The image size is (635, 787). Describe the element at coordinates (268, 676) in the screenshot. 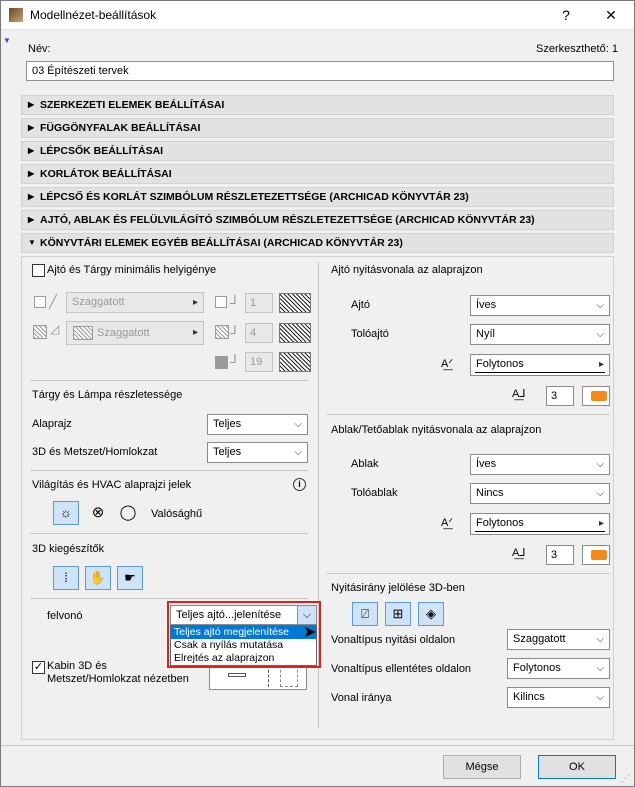

I see `cabin-preview-line` at that location.